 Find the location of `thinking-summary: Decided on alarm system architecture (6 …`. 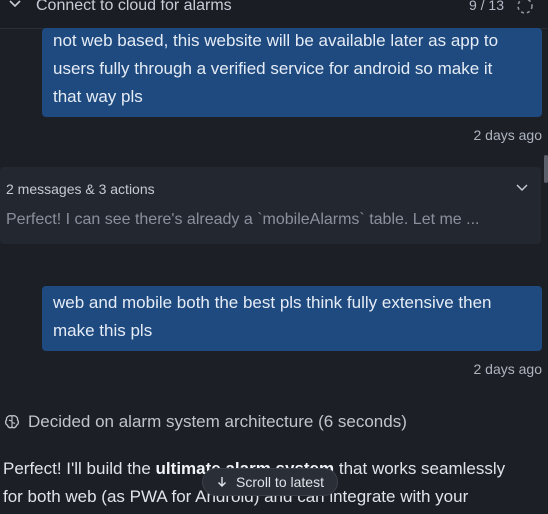

thinking-summary: Decided on alarm system architecture (6 … is located at coordinates (205, 422).